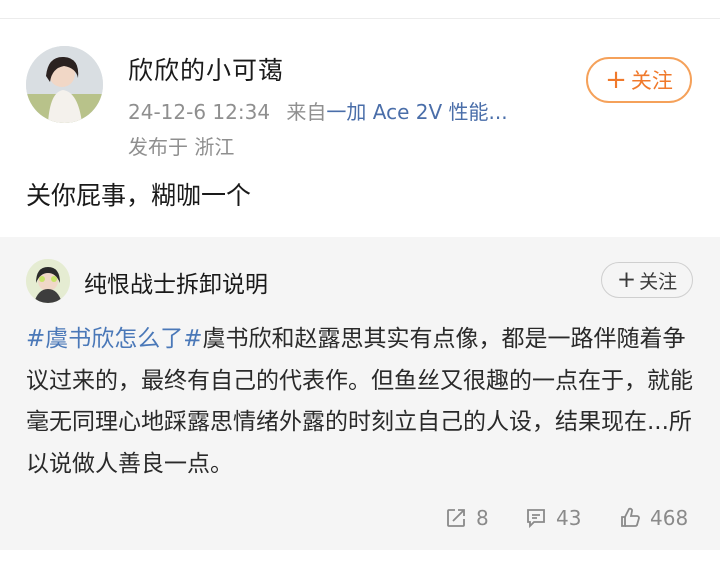  What do you see at coordinates (651, 81) in the screenshot?
I see `follow-label: 关注` at bounding box center [651, 81].